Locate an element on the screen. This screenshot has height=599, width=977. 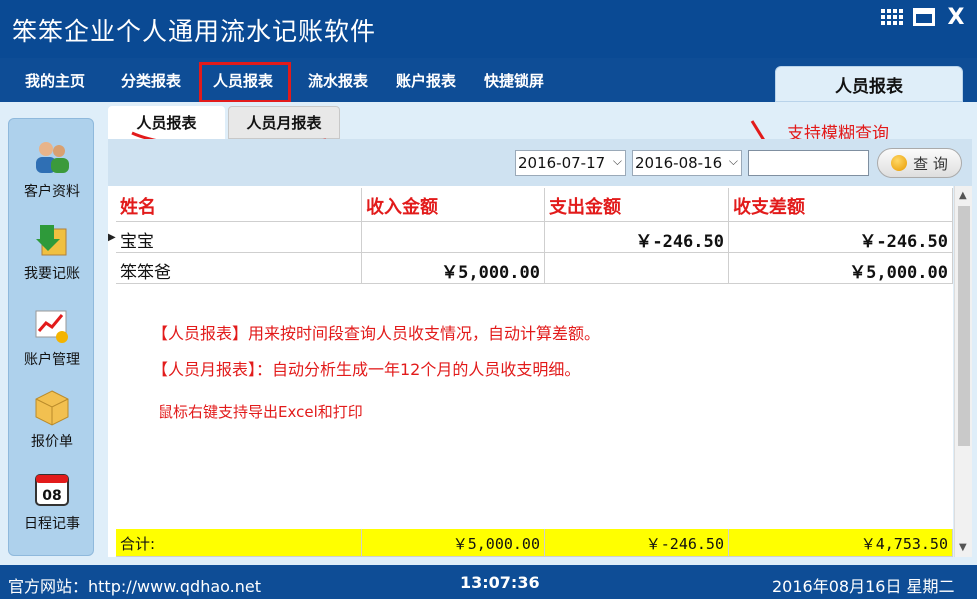
query-label: 查 询 is located at coordinates (930, 163).